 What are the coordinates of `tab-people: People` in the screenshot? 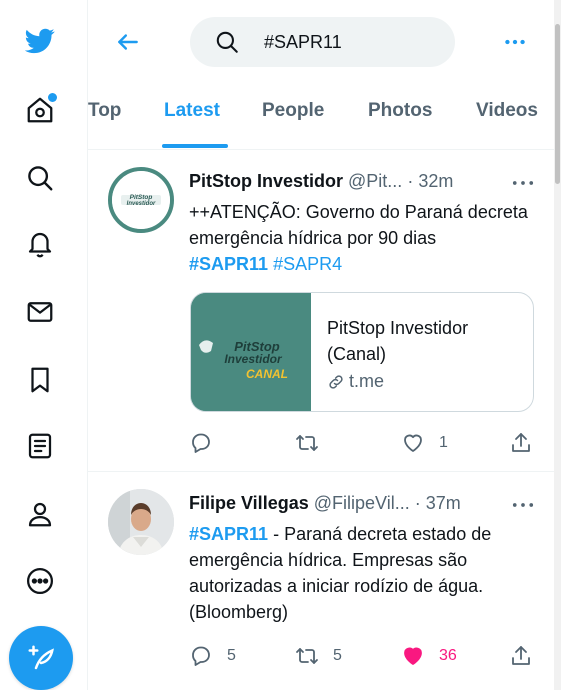 It's located at (293, 111).